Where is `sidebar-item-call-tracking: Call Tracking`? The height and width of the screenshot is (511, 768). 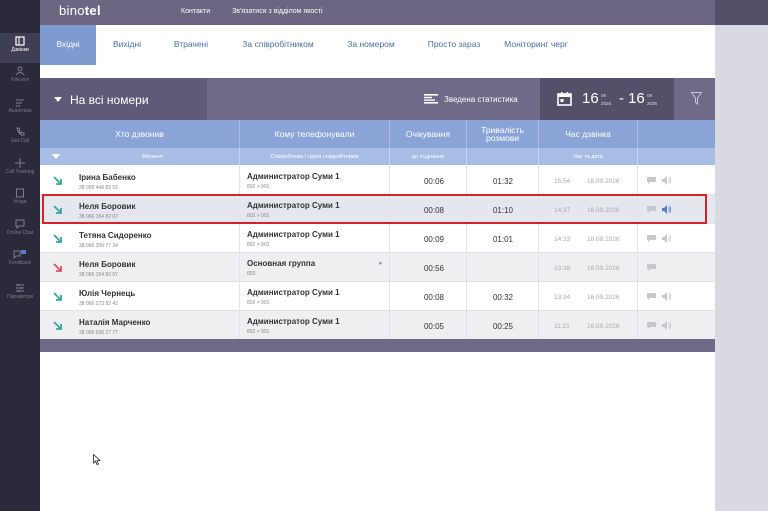
sidebar-item-call-tracking: Call Tracking is located at coordinates (20, 170).